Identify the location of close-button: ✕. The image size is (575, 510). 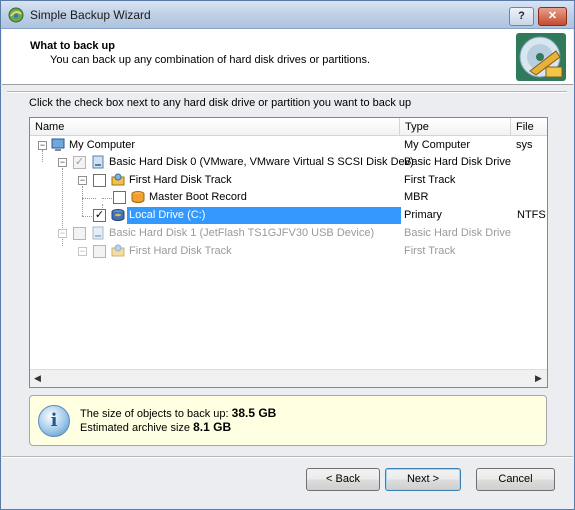
(552, 16).